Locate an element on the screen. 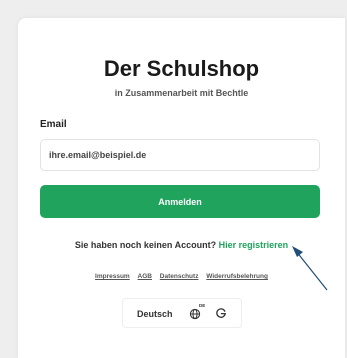 Image resolution: width=347 pixels, height=358 pixels. email-label: Email is located at coordinates (53, 124).